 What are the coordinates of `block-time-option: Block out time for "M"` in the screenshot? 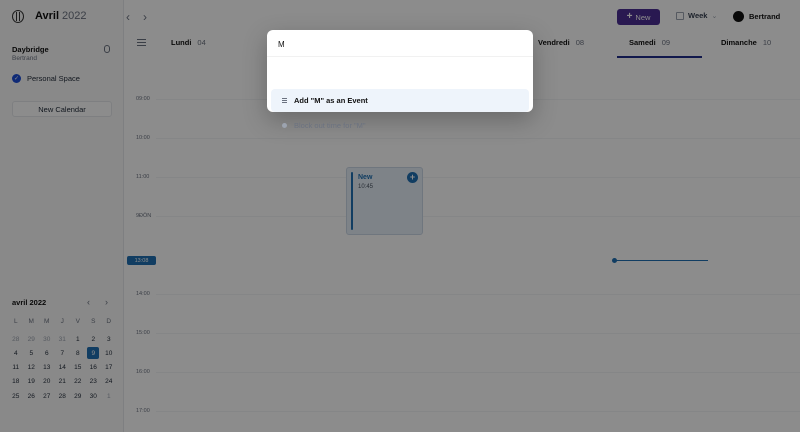 It's located at (400, 125).